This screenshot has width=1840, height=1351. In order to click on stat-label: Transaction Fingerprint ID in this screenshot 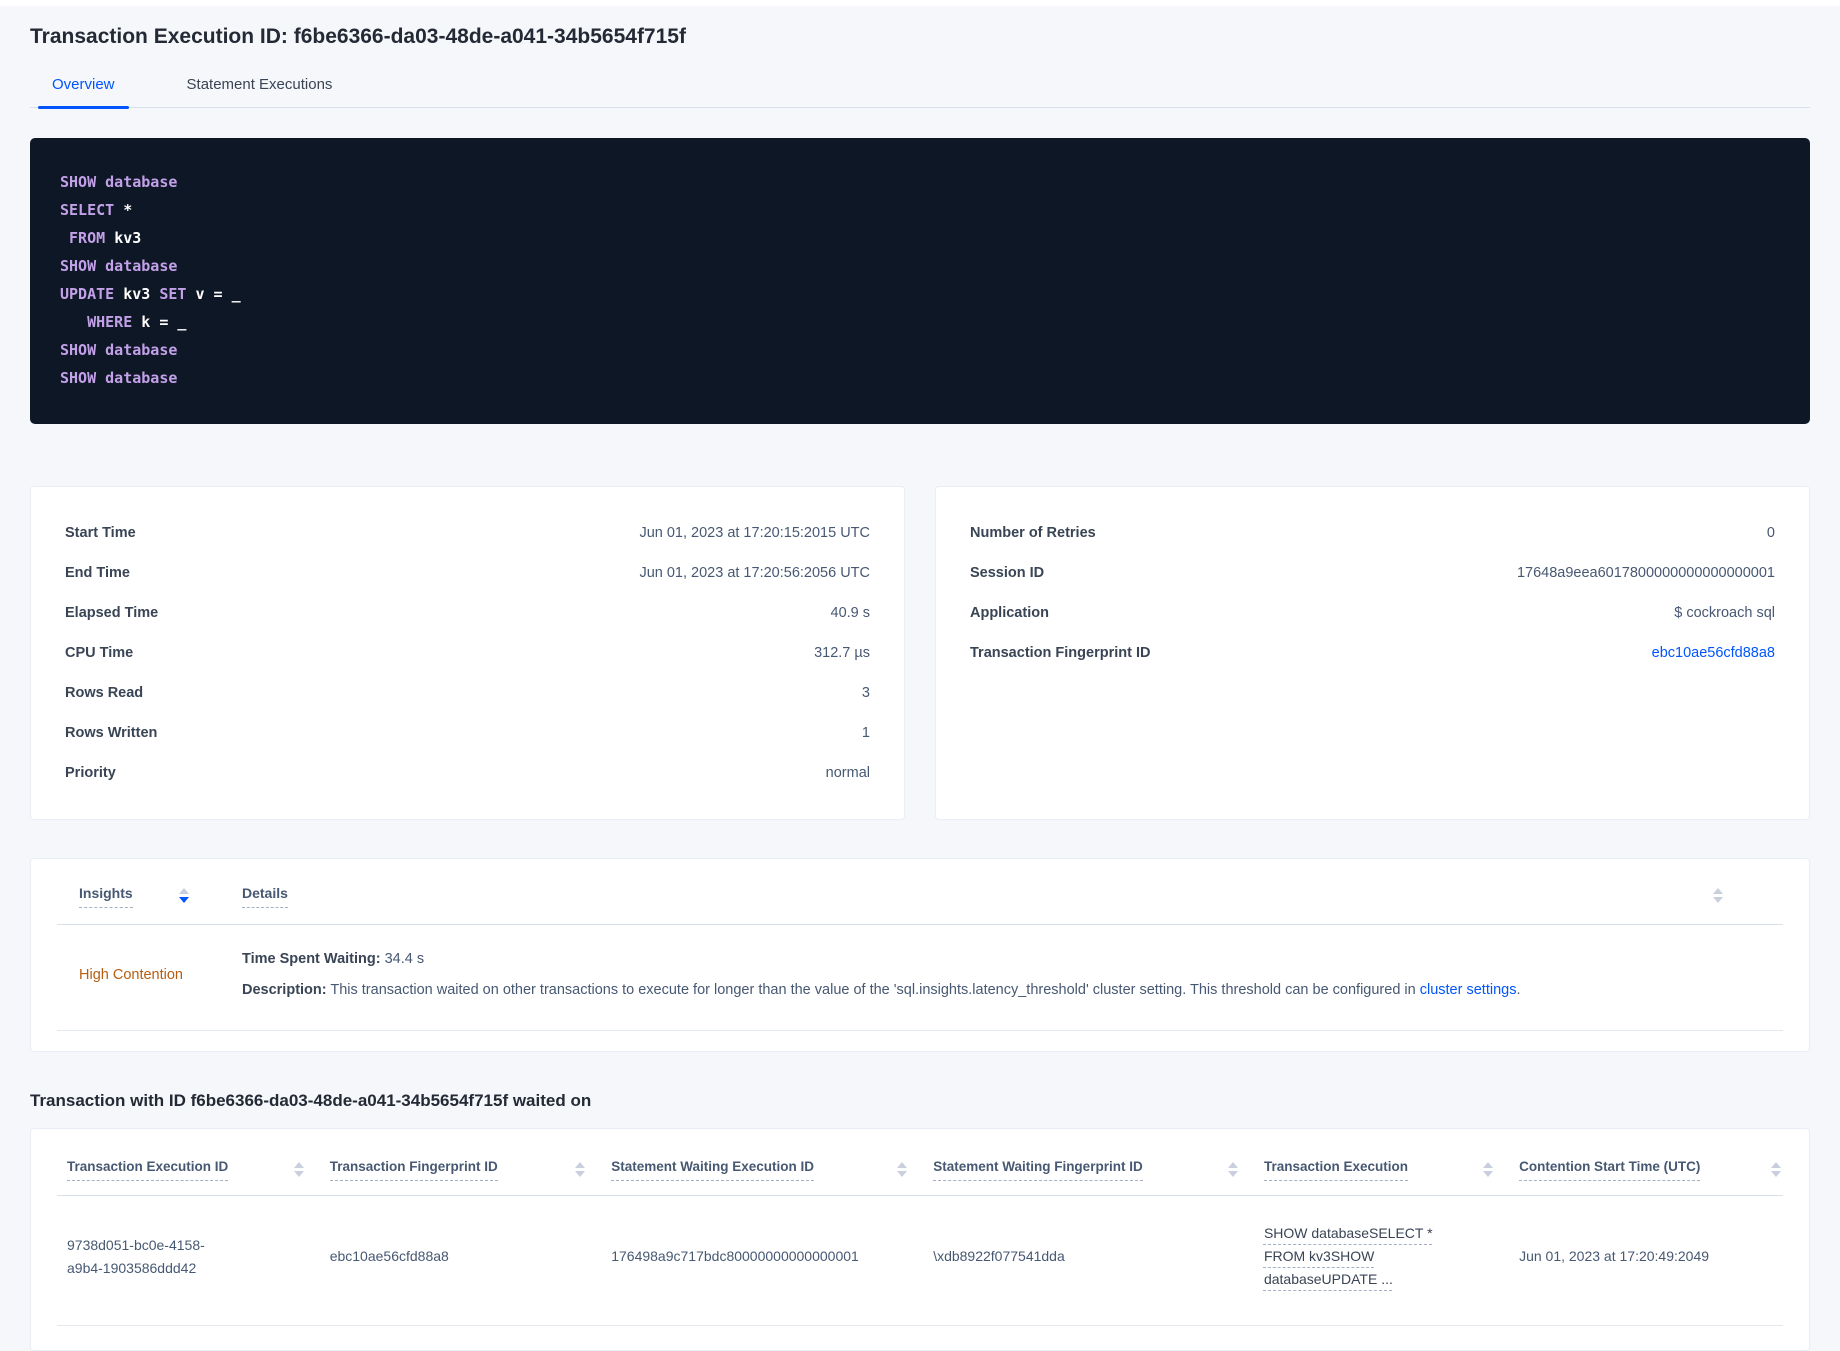, I will do `click(1060, 653)`.